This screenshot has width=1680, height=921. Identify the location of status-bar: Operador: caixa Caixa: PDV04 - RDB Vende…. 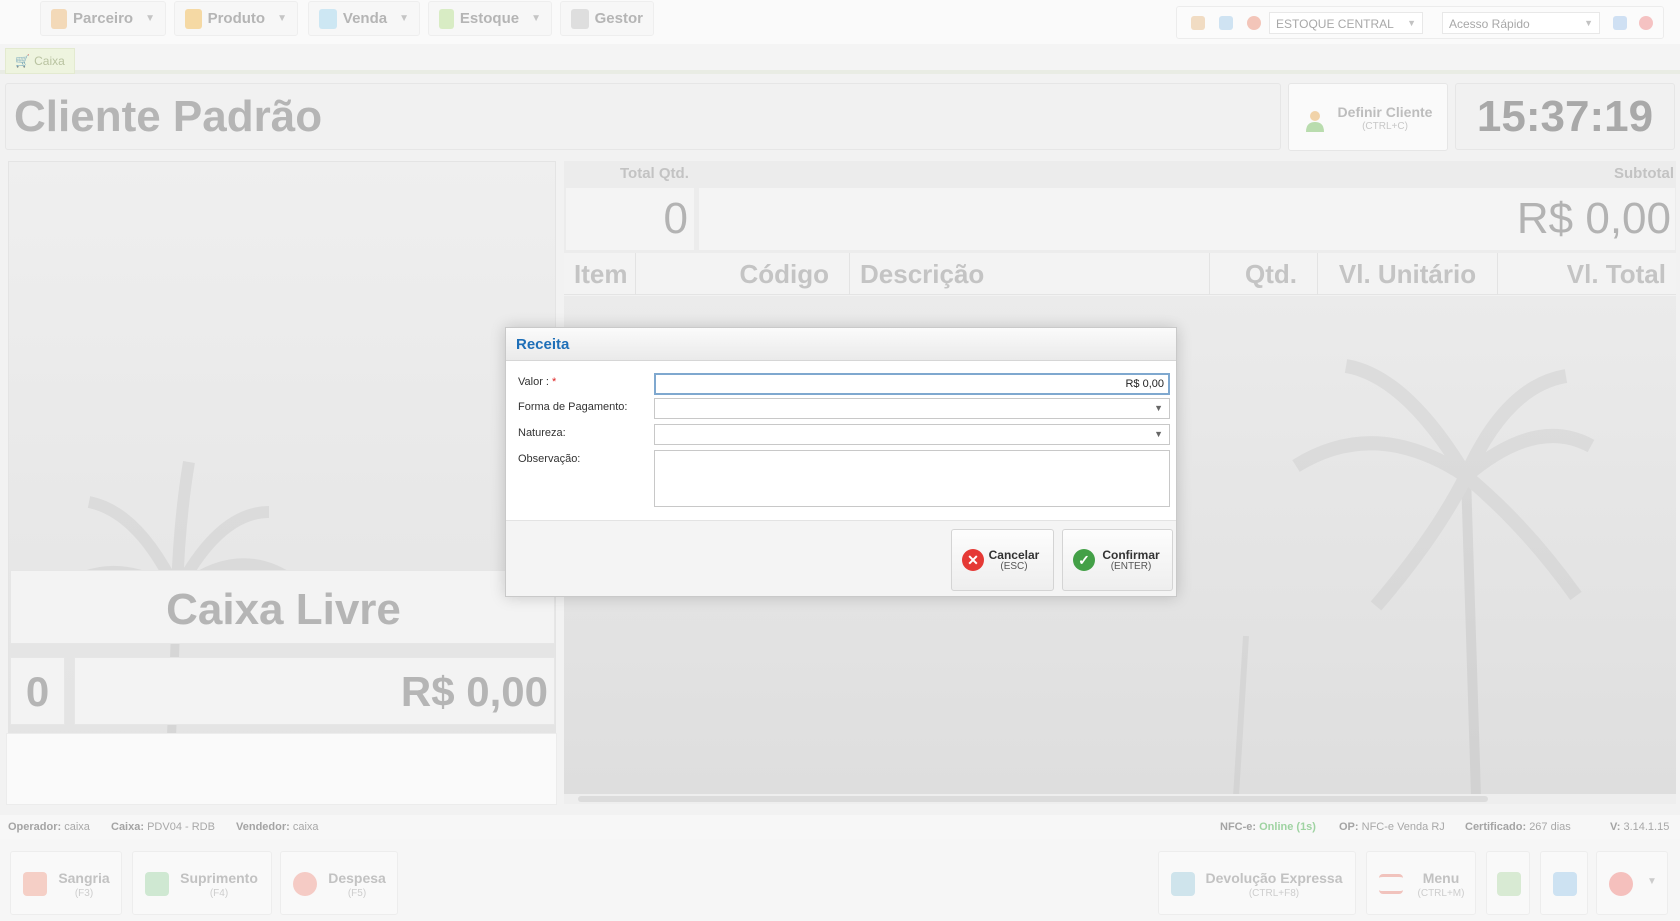
(840, 827).